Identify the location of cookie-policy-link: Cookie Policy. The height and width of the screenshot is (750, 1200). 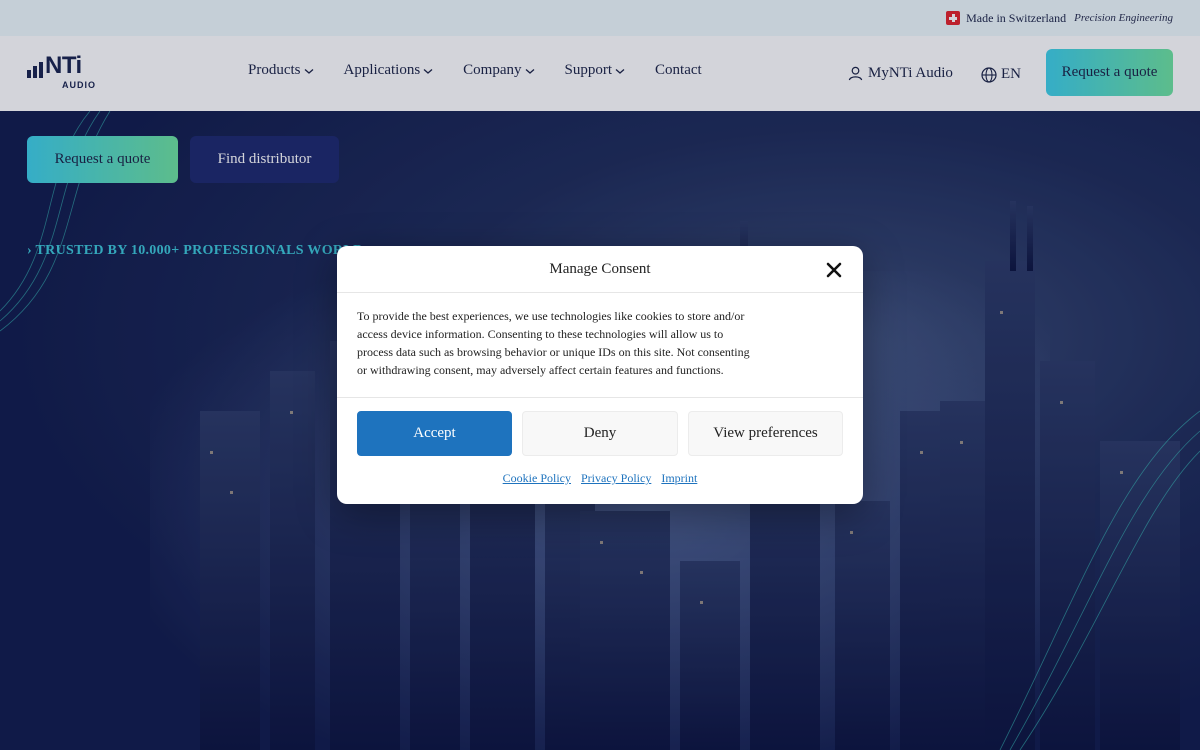
(537, 478).